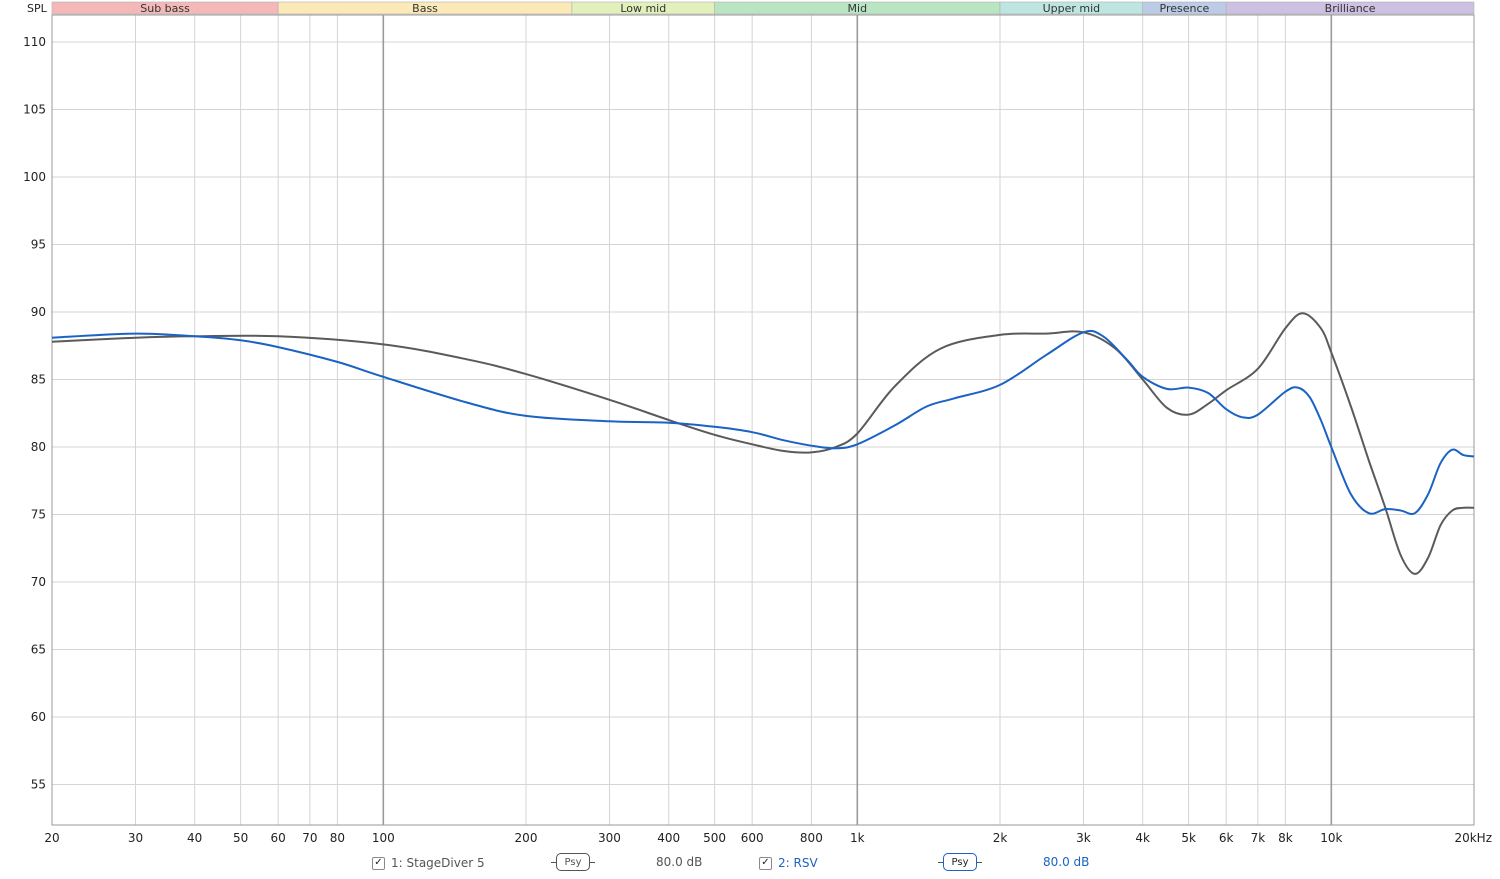  Describe the element at coordinates (38, 245) in the screenshot. I see `y-tick-label: 95` at that location.